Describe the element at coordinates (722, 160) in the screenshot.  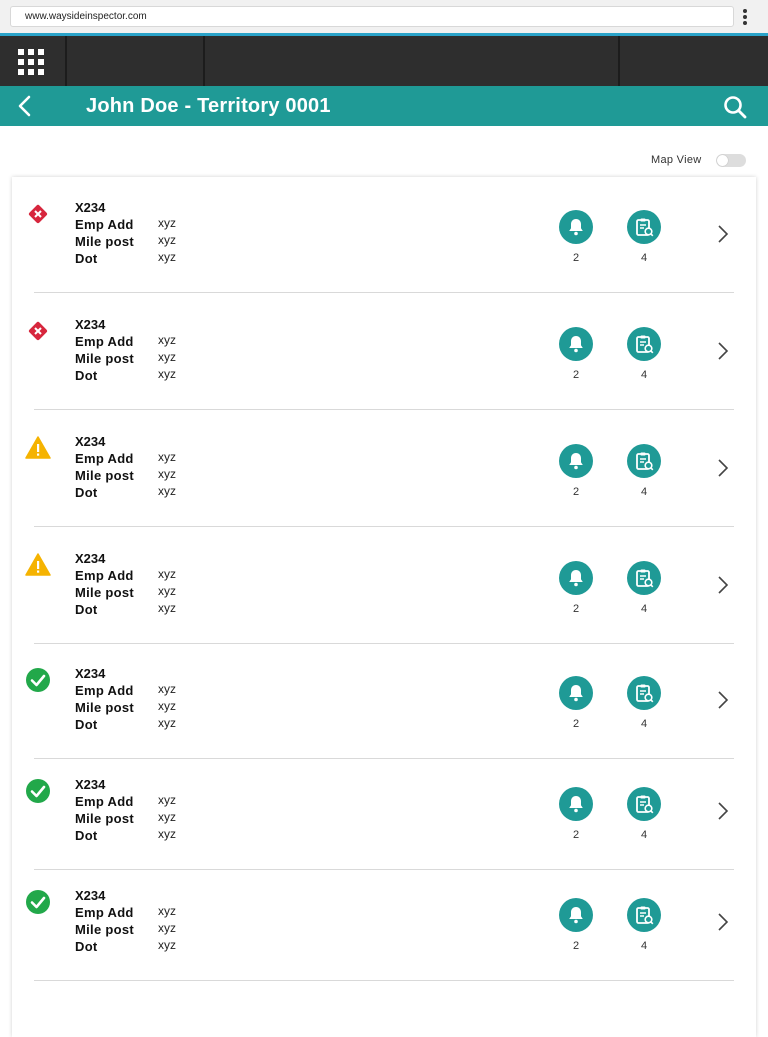
I see `toggle-knob` at that location.